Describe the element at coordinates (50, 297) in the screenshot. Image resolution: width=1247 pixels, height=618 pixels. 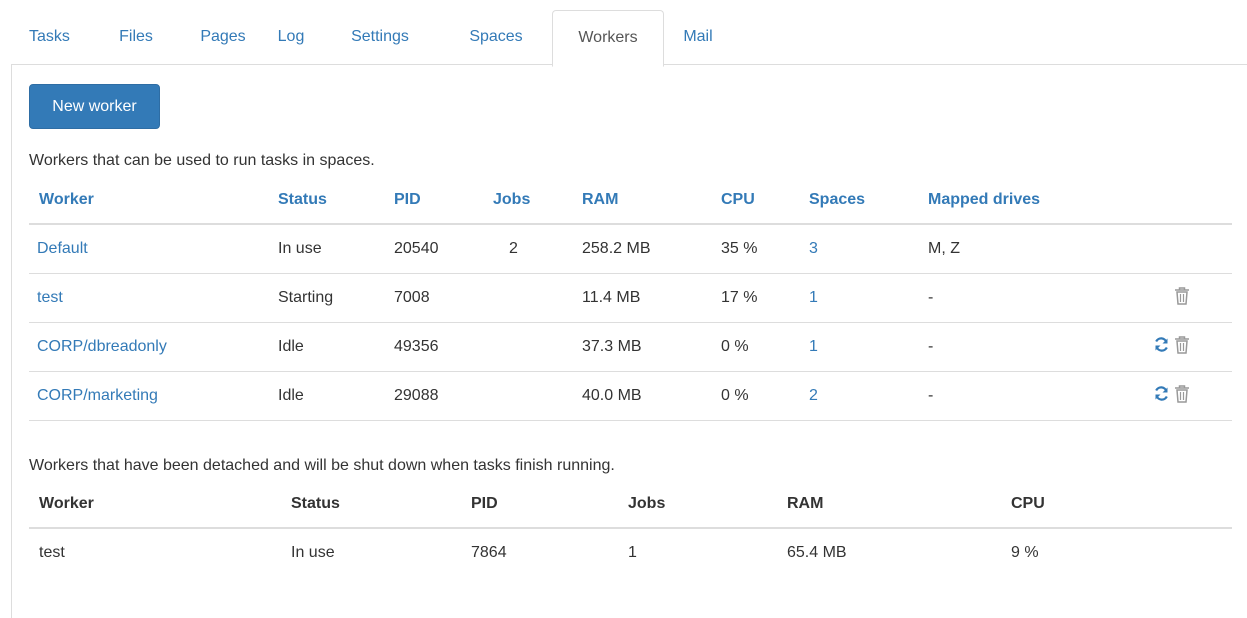
I see `worker-link: test` at that location.